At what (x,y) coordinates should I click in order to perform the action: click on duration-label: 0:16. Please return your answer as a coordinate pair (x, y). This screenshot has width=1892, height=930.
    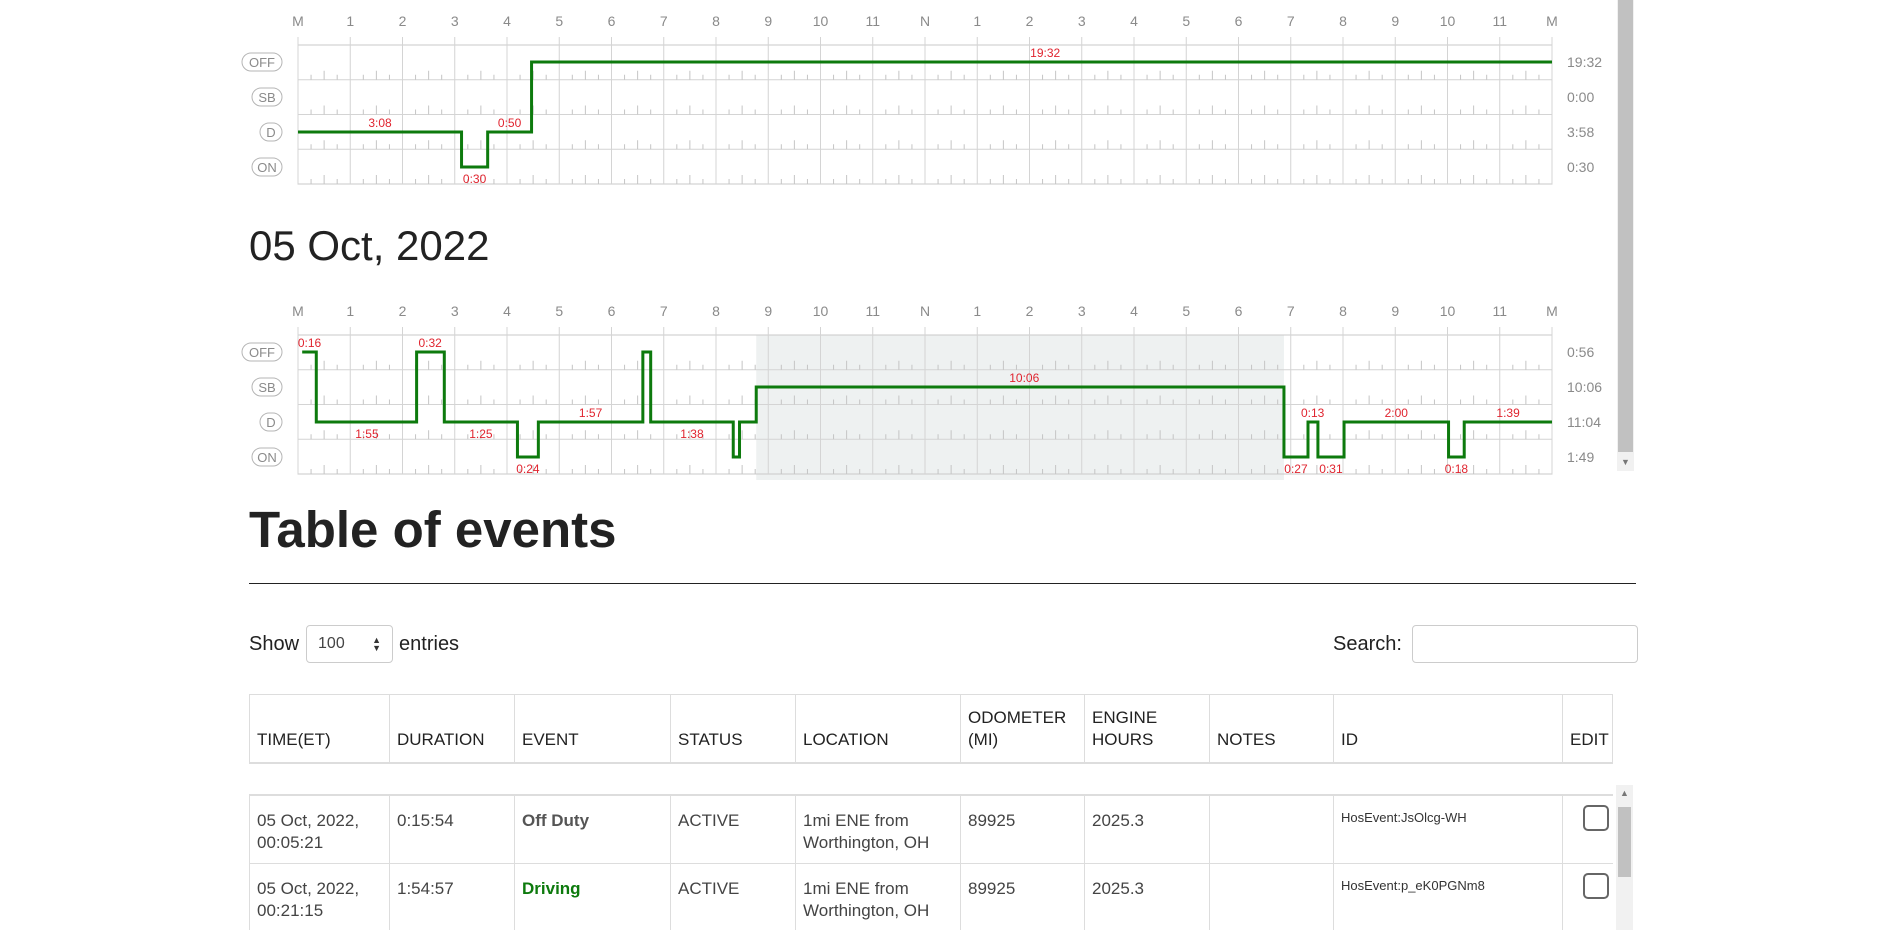
    Looking at the image, I should click on (310, 343).